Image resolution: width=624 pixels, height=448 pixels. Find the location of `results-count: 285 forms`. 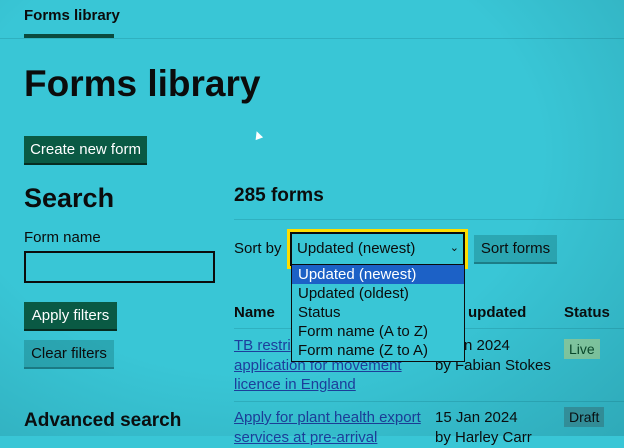

results-count: 285 forms is located at coordinates (279, 195).